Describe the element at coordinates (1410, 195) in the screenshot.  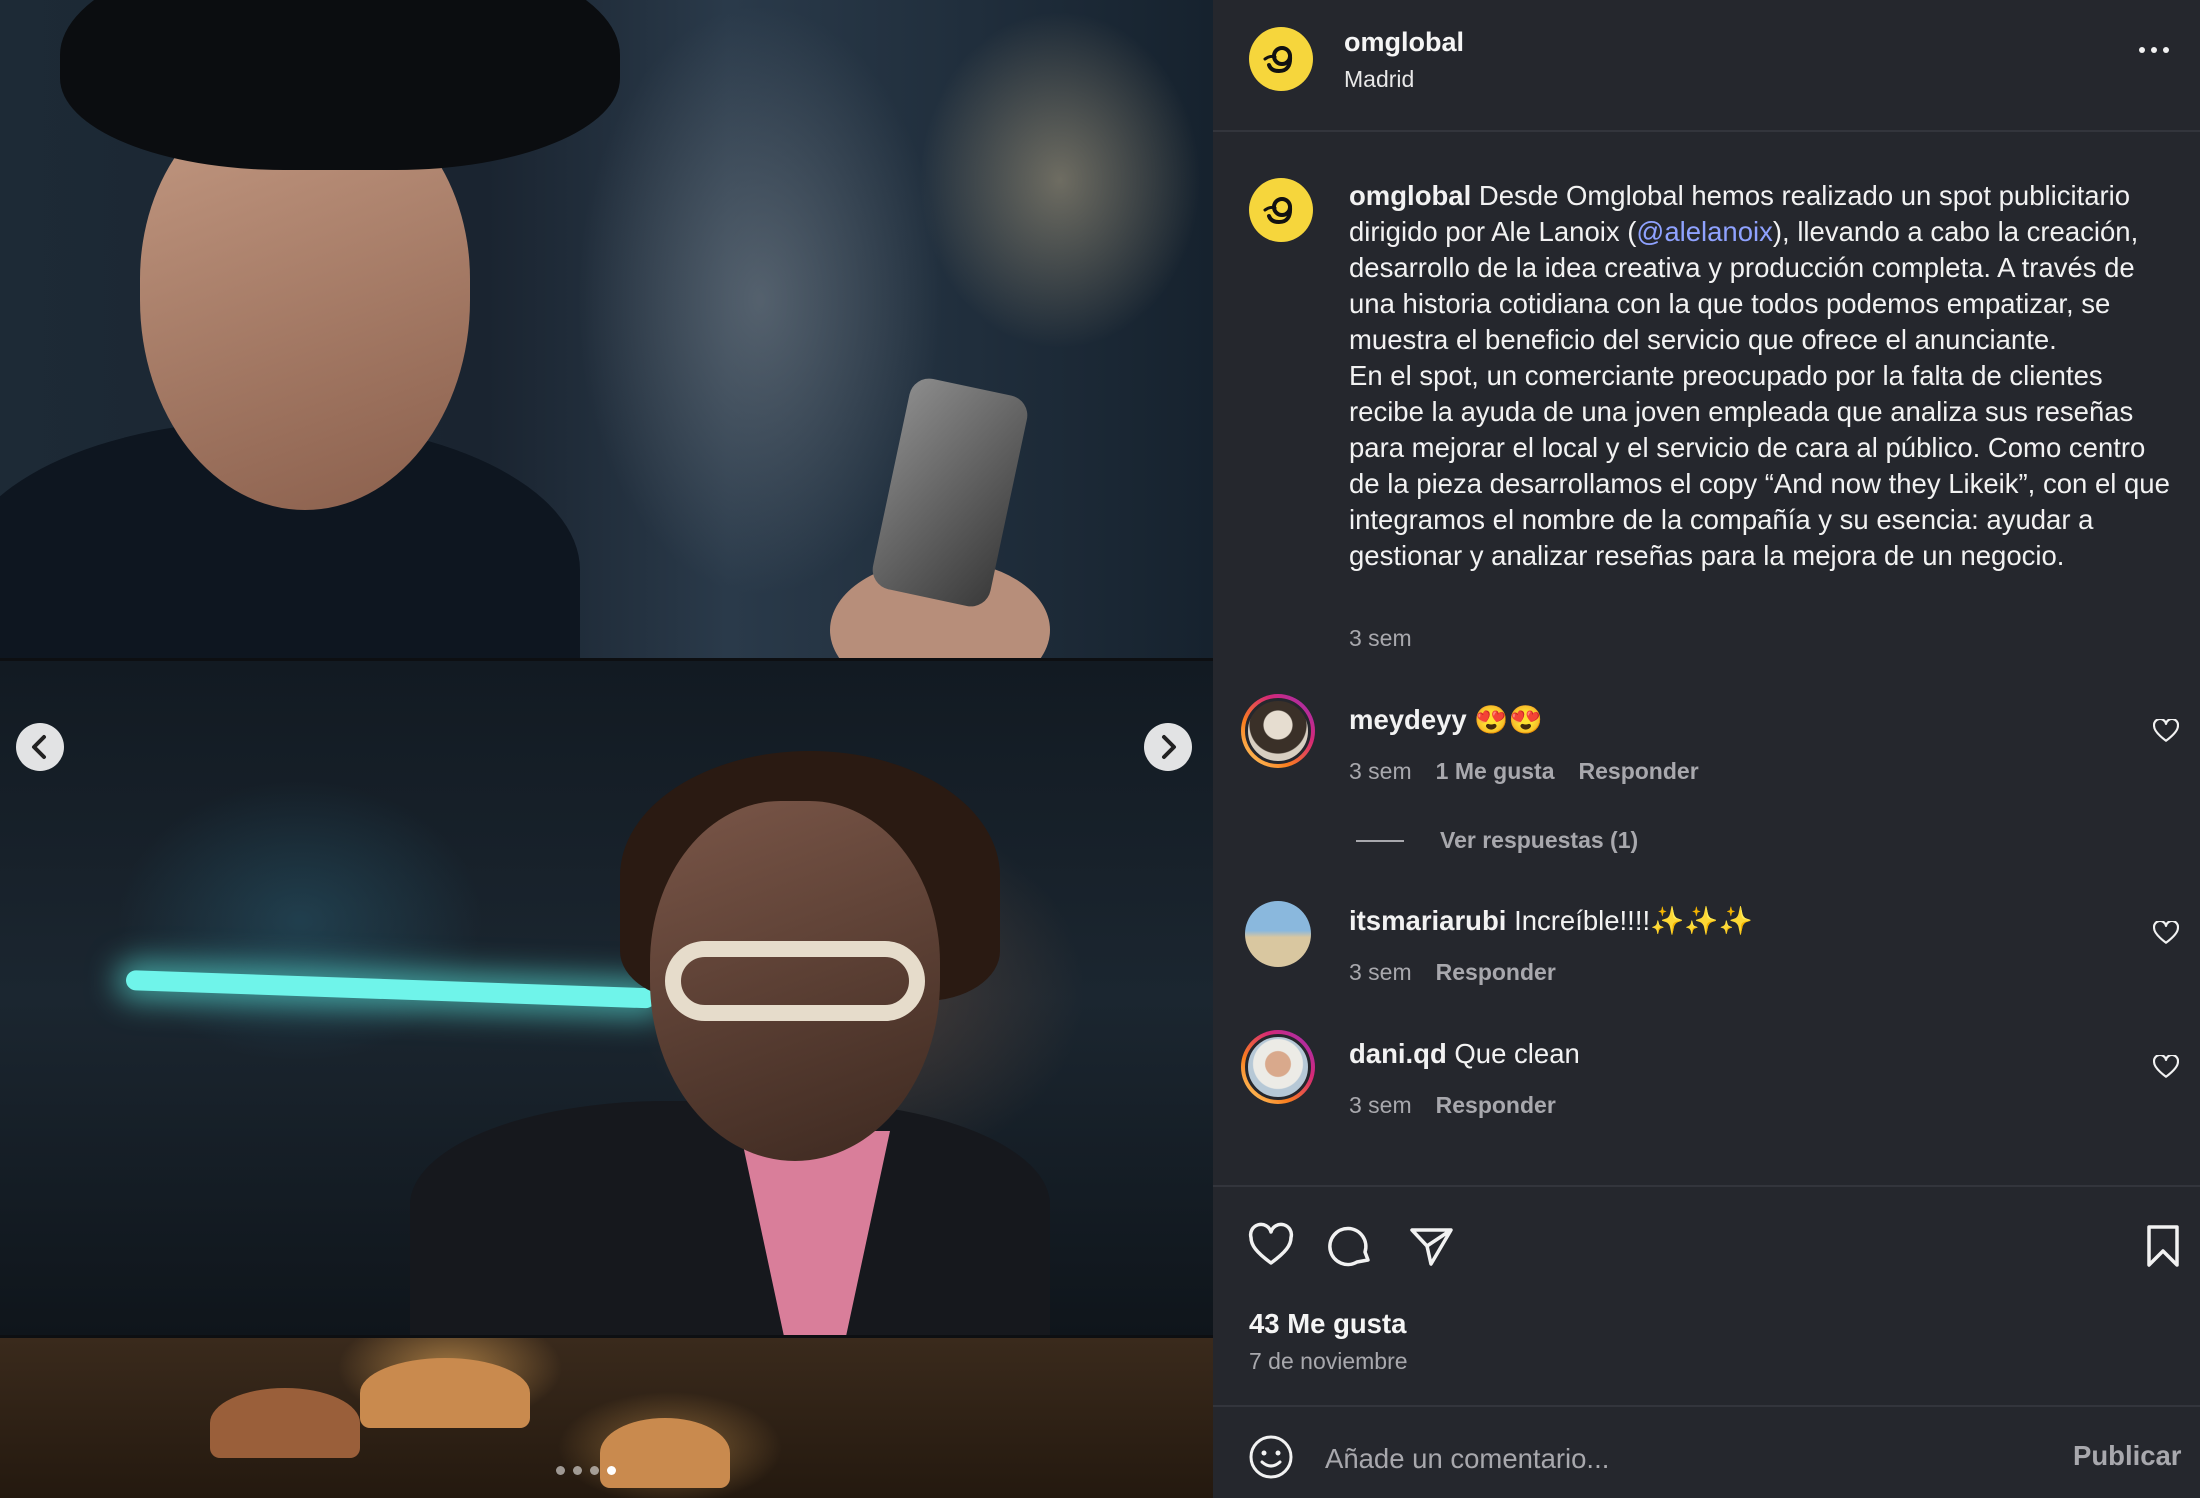
I see `caption-username: omglobal` at that location.